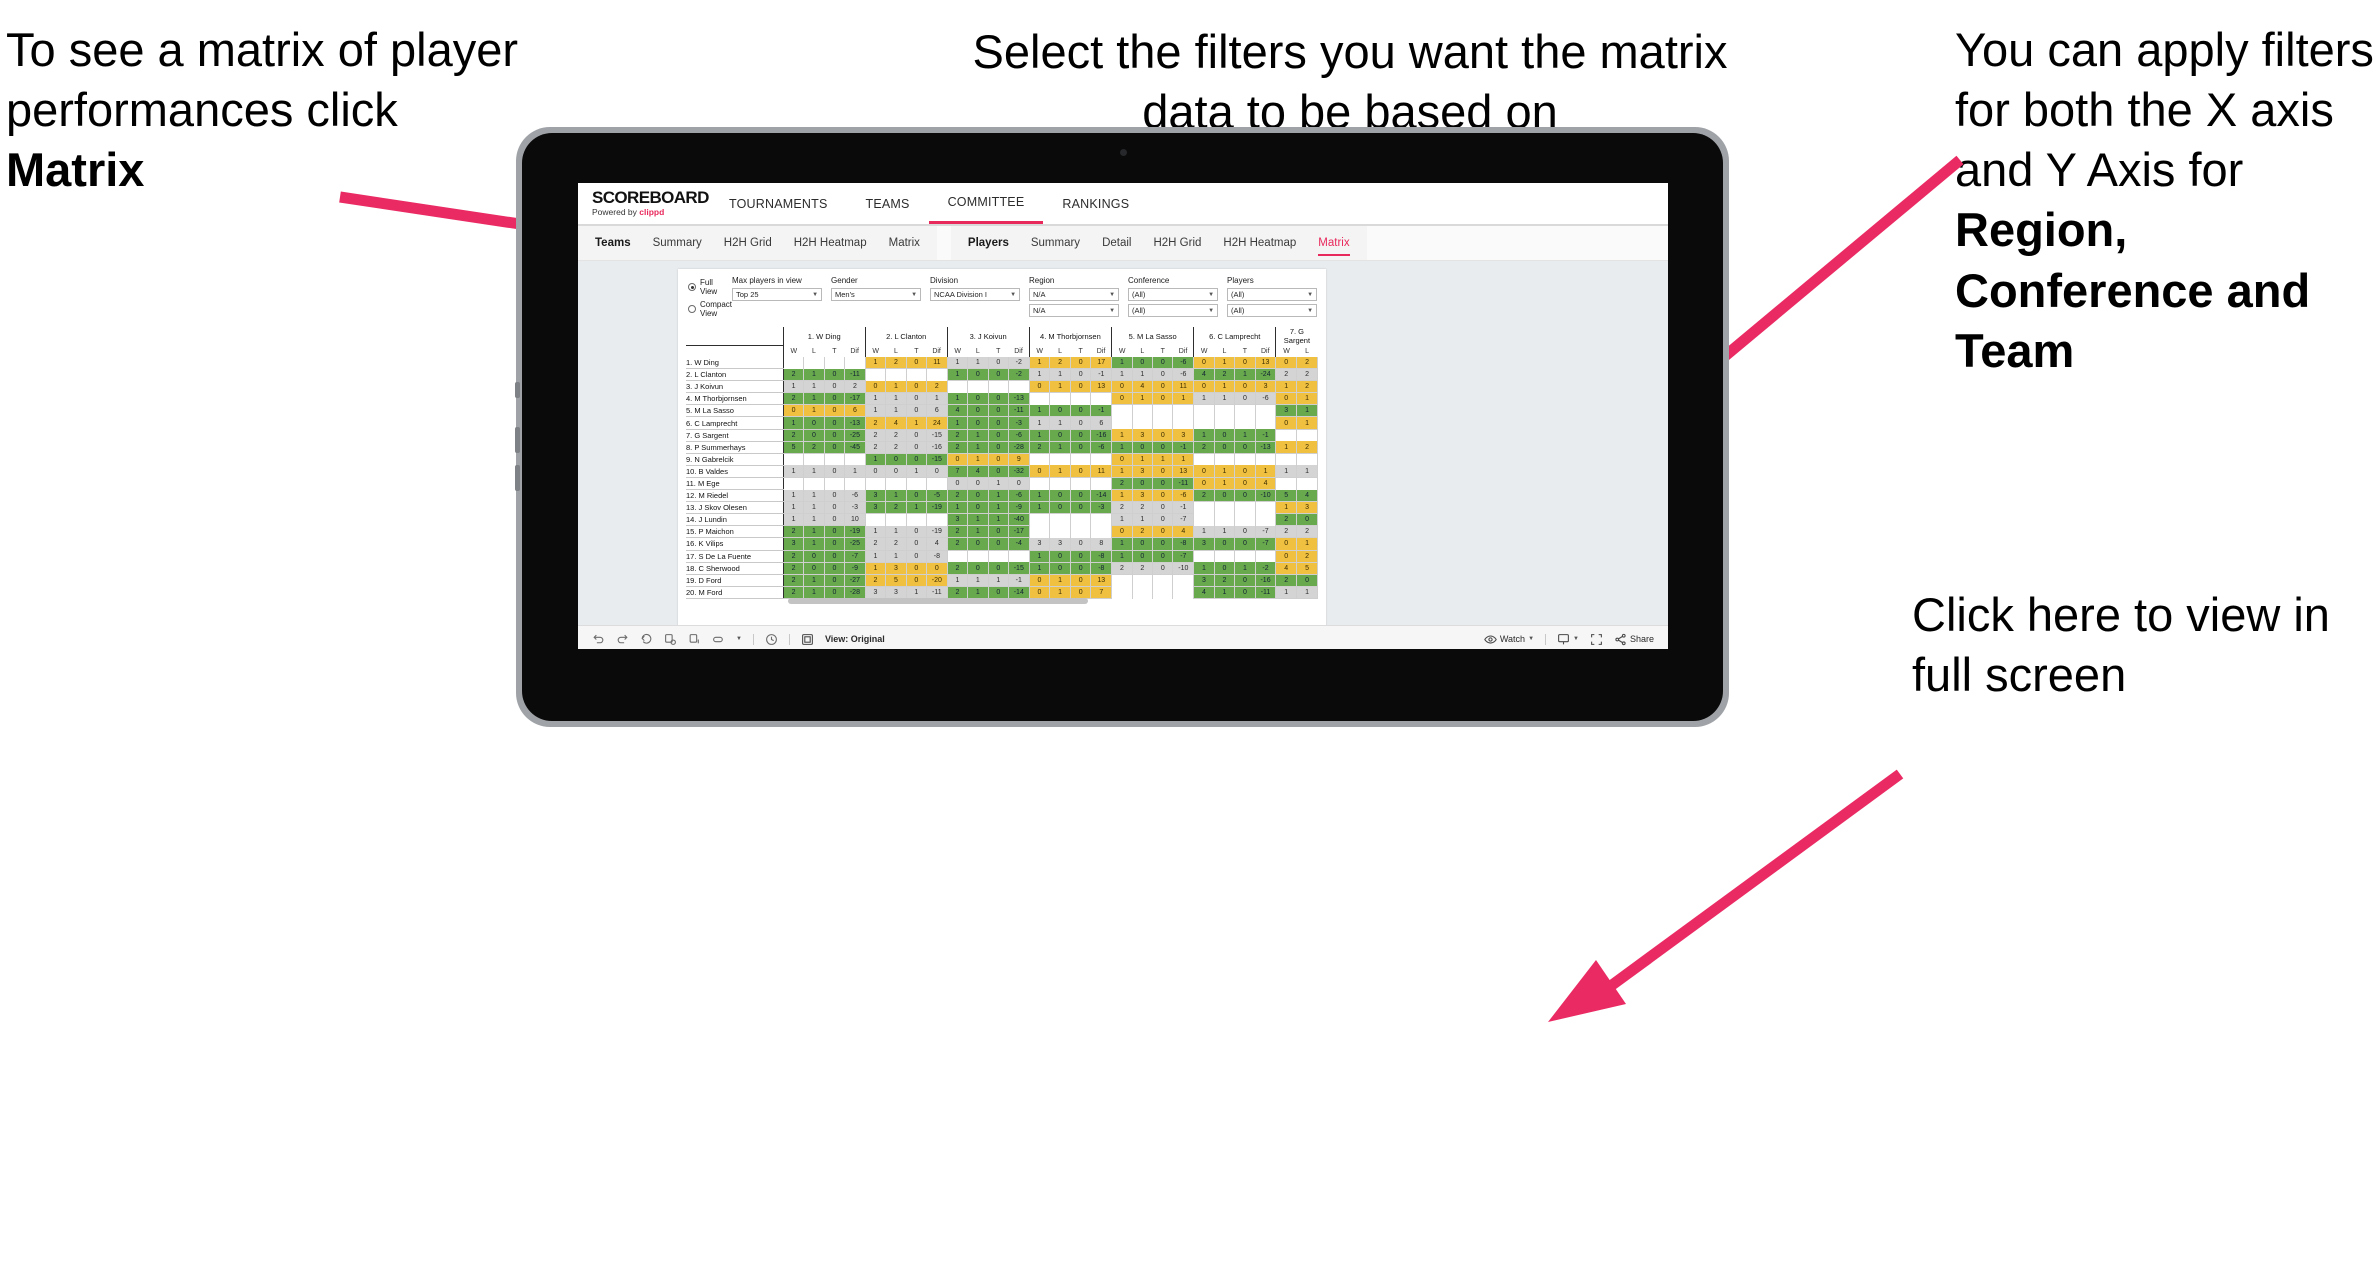  I want to click on matrix-cell: -27, so click(855, 580).